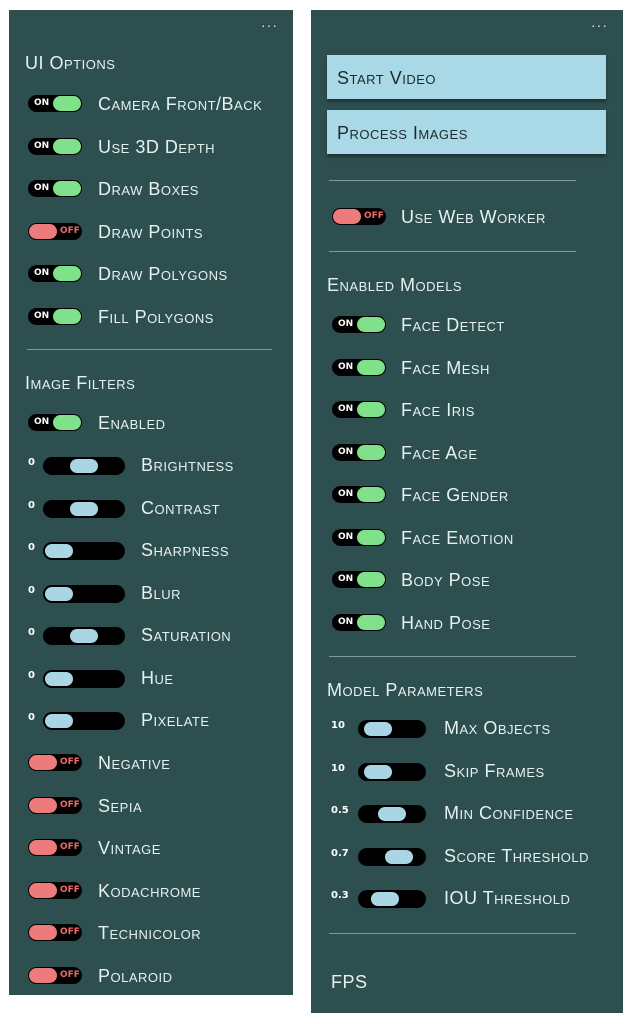 The width and height of the screenshot is (633, 1024). I want to click on vintage-toggle: OFF, so click(55, 848).